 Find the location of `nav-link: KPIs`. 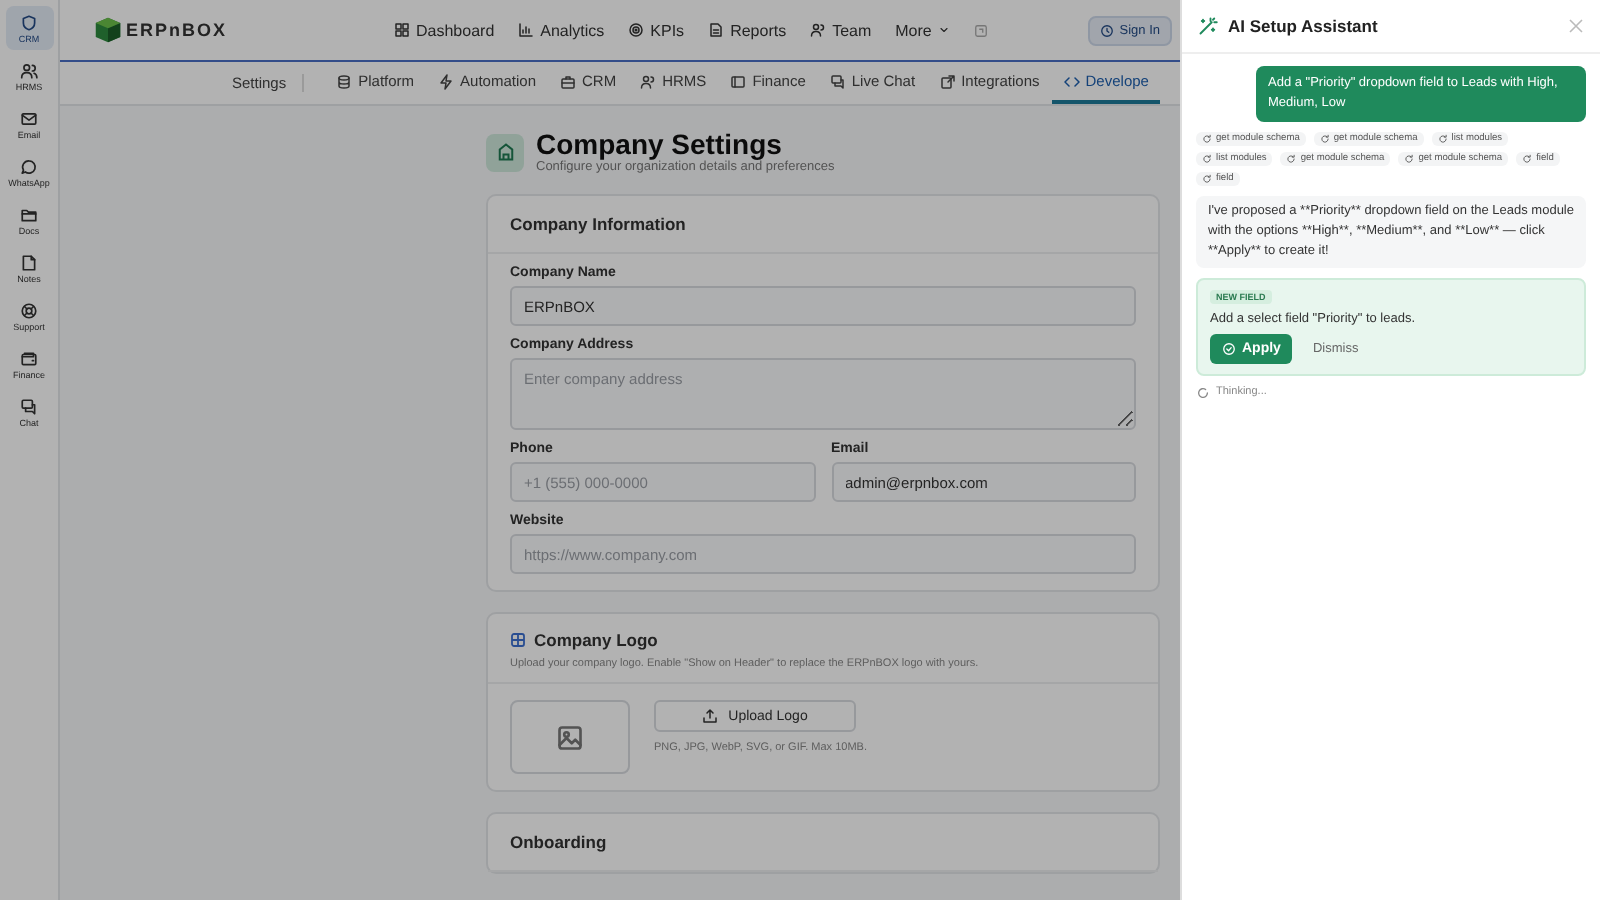

nav-link: KPIs is located at coordinates (656, 30).